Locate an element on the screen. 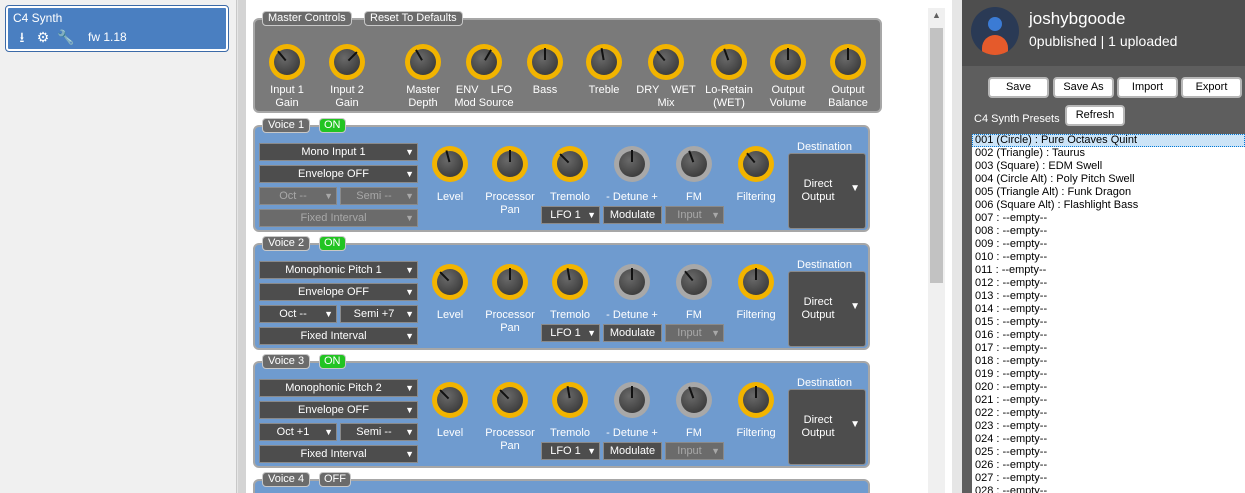 The height and width of the screenshot is (493, 1245). preset-list-item: 012 : --empty-- is located at coordinates (1108, 283).